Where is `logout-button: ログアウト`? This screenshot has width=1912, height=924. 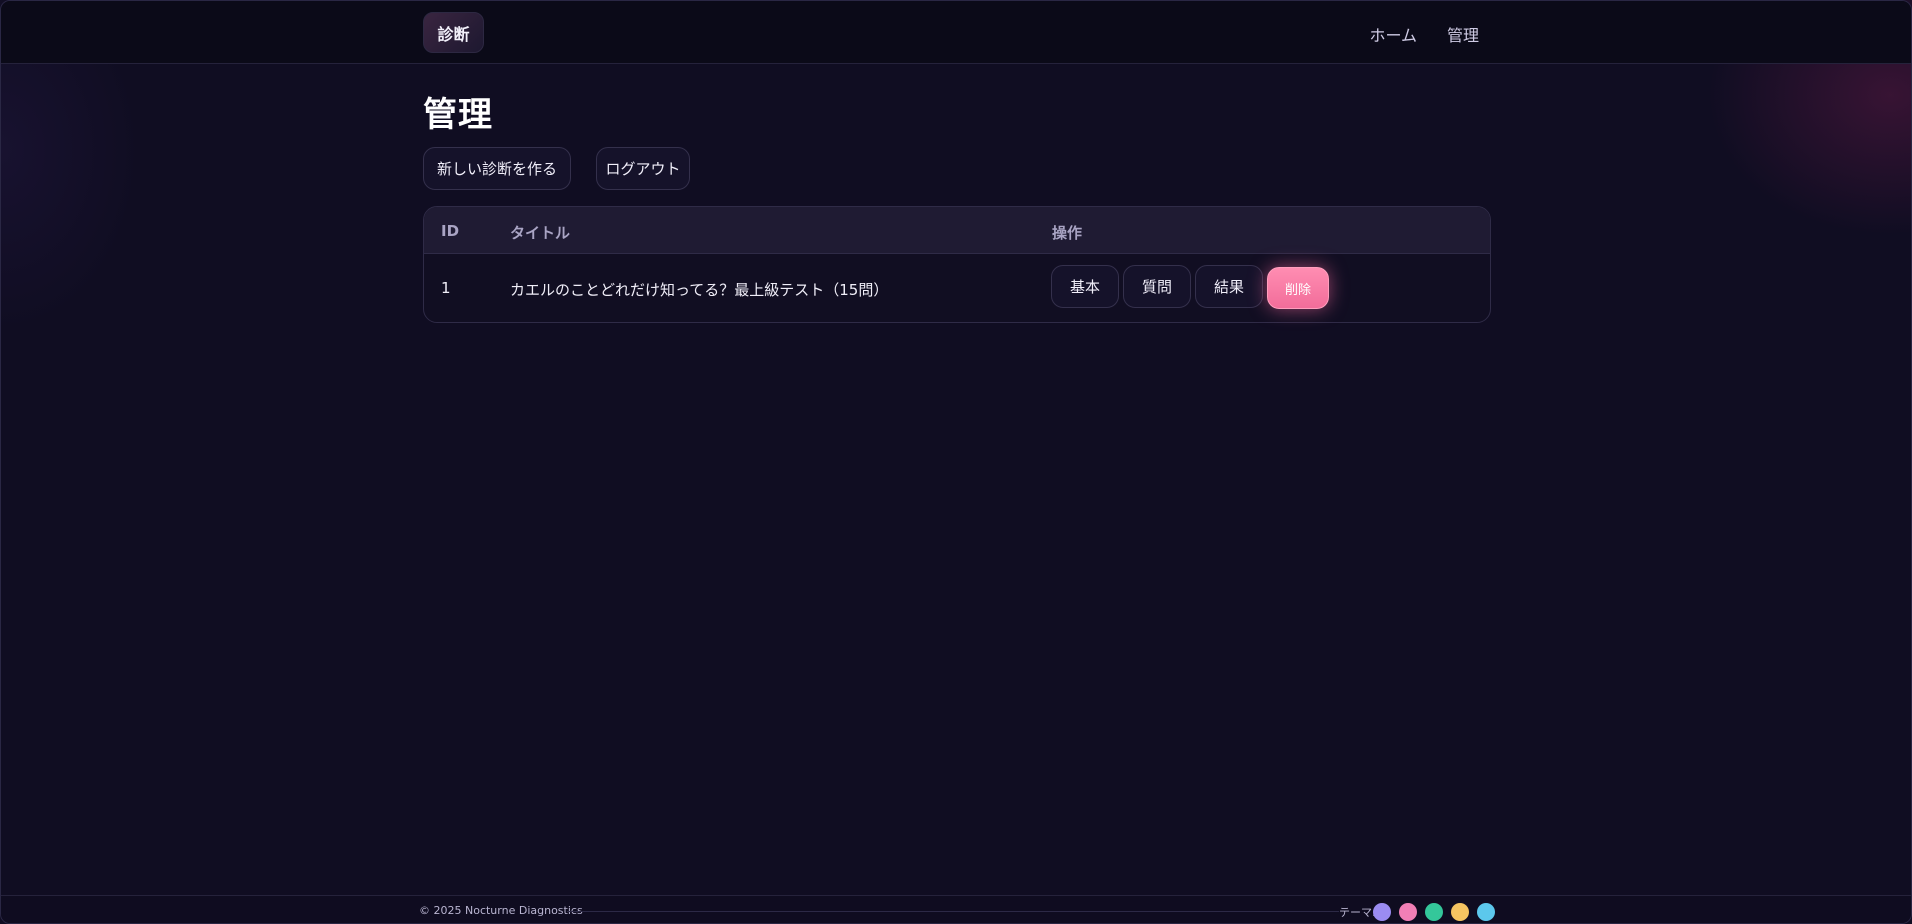 logout-button: ログアウト is located at coordinates (643, 168).